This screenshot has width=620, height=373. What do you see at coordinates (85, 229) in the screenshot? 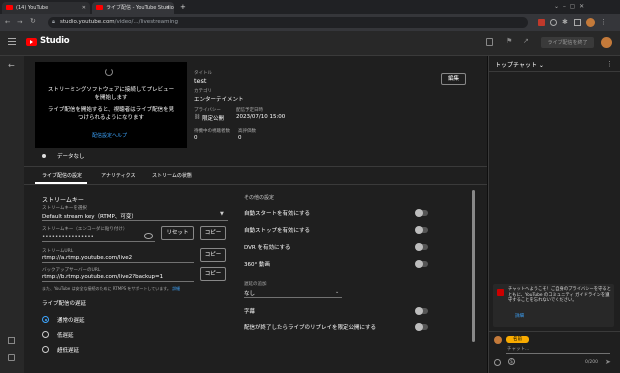
I see `stream-key-field-label: ストリームキー（エンコーダに貼り付け）` at bounding box center [85, 229].